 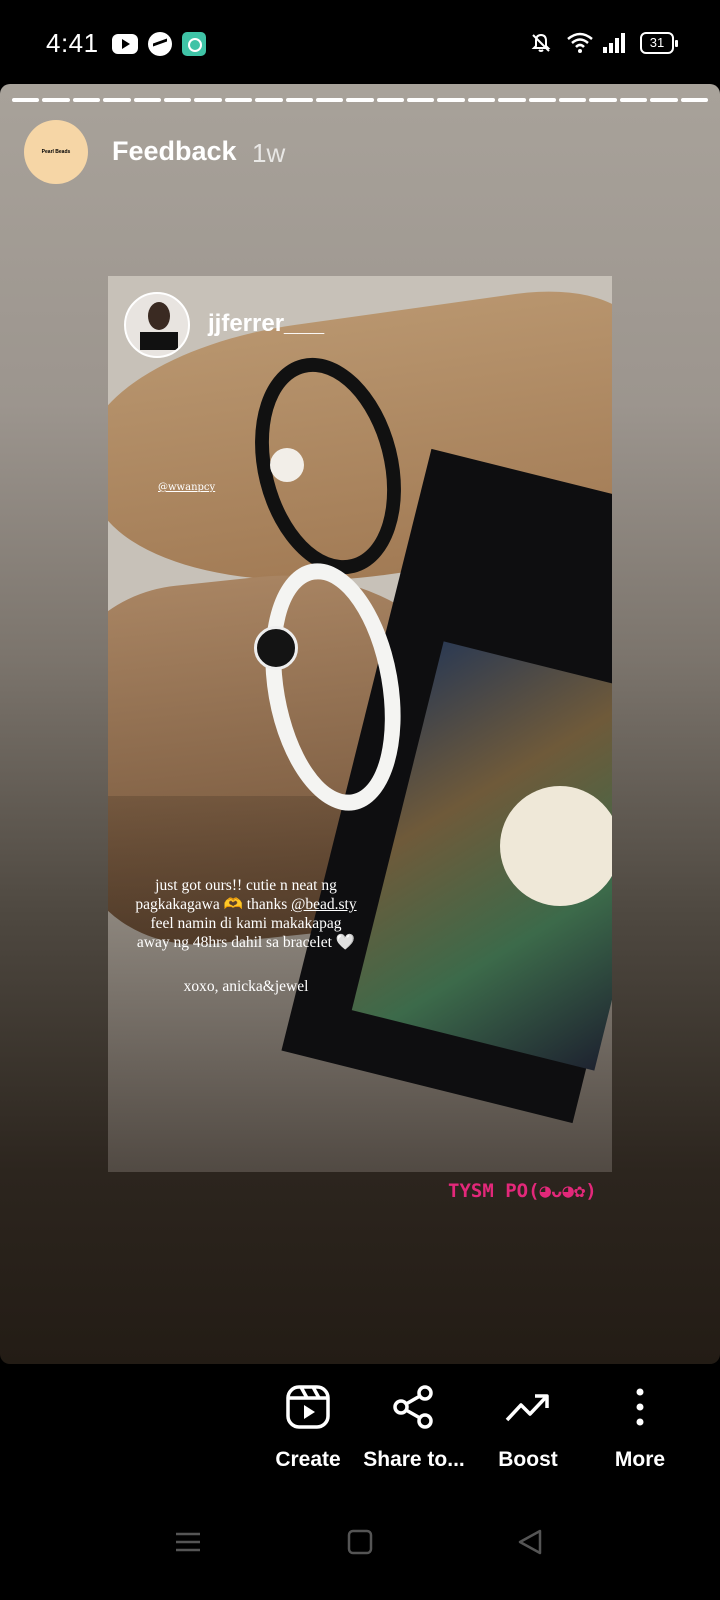 What do you see at coordinates (360, 42) in the screenshot?
I see `status-bar: 4:41 31` at bounding box center [360, 42].